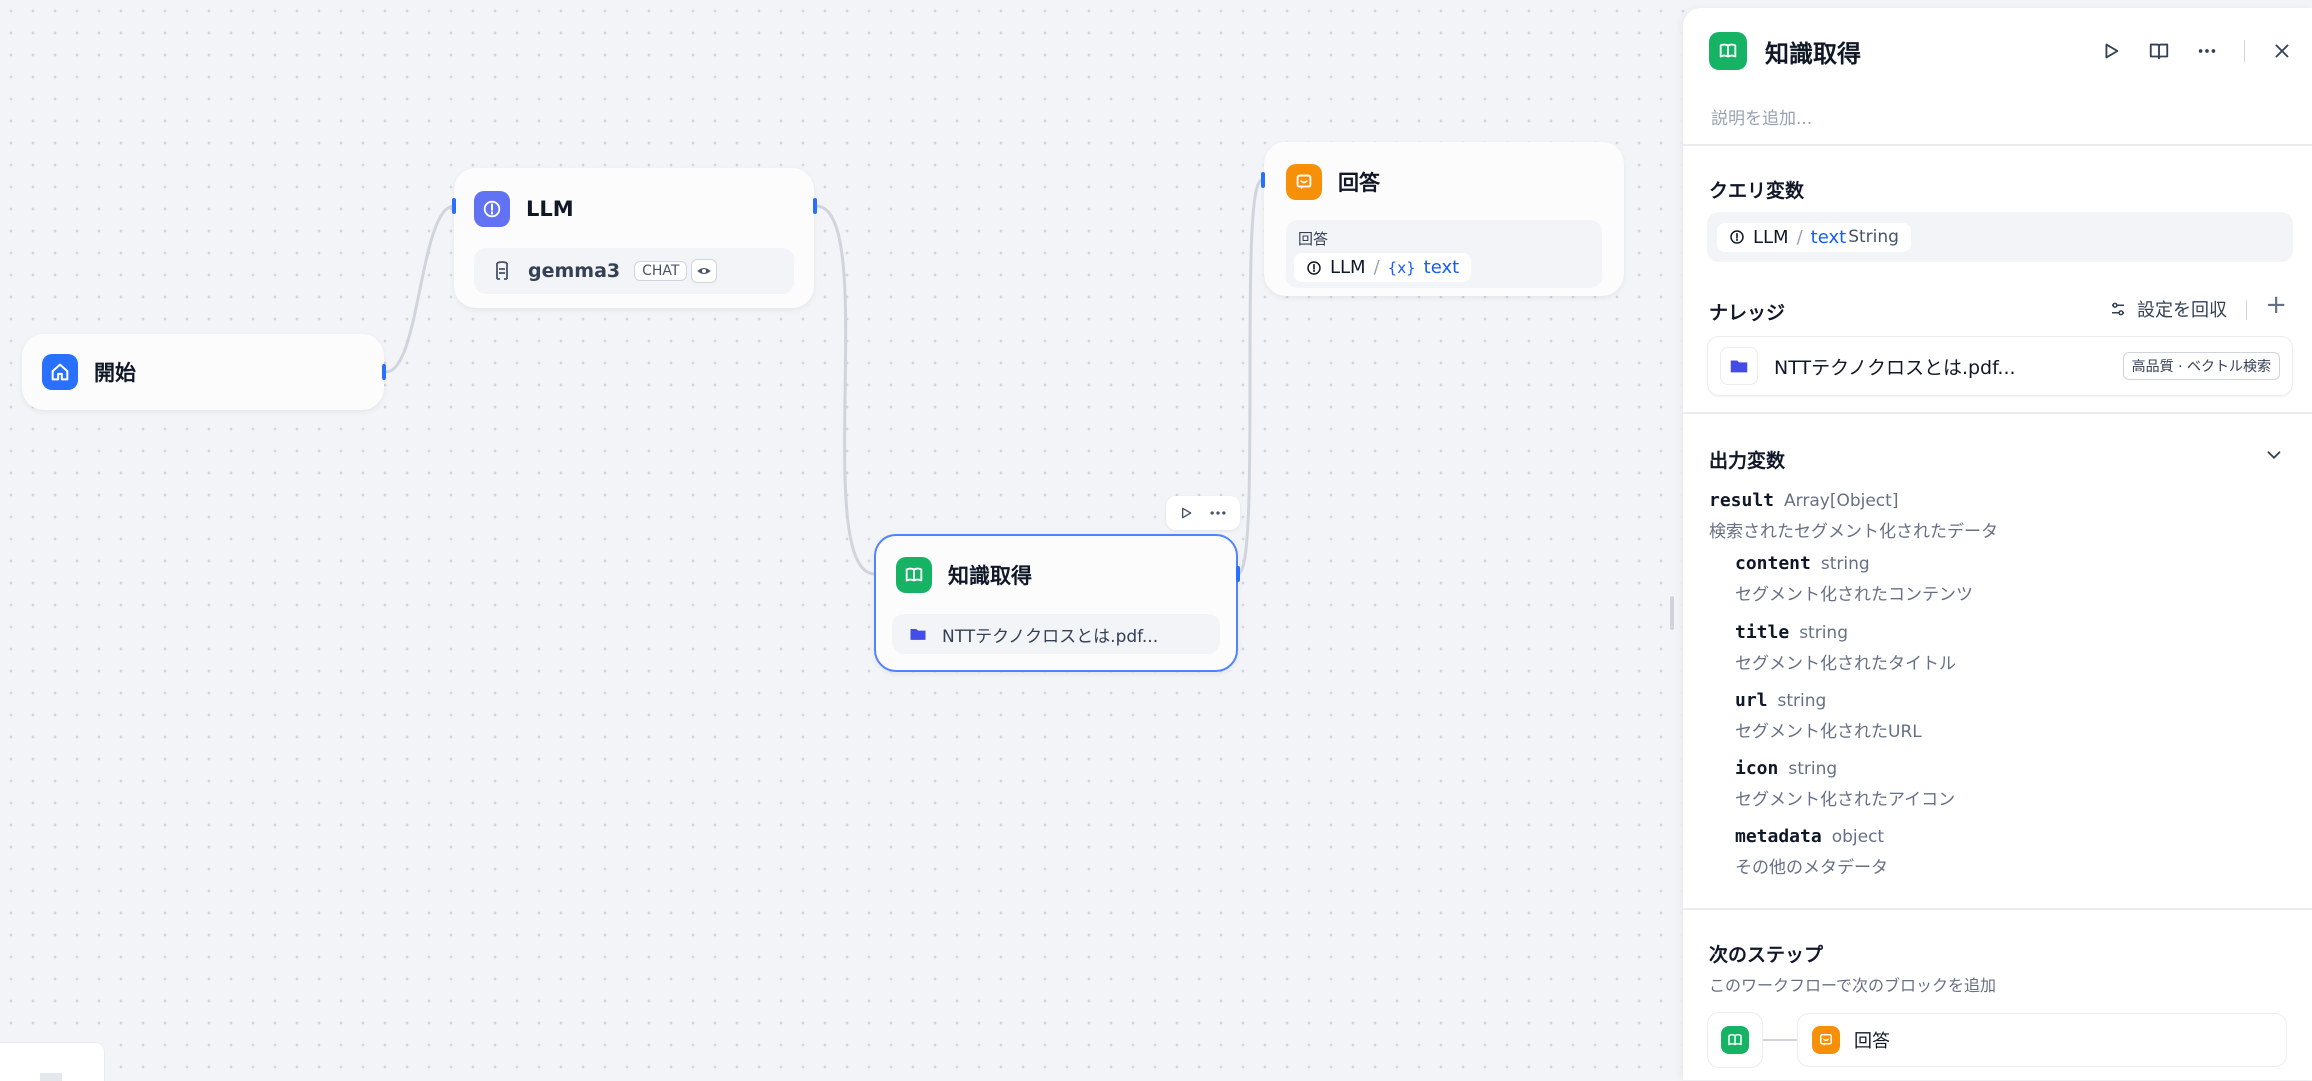  What do you see at coordinates (1845, 664) in the screenshot?
I see `var-desc: セグメント化されたタイトル` at bounding box center [1845, 664].